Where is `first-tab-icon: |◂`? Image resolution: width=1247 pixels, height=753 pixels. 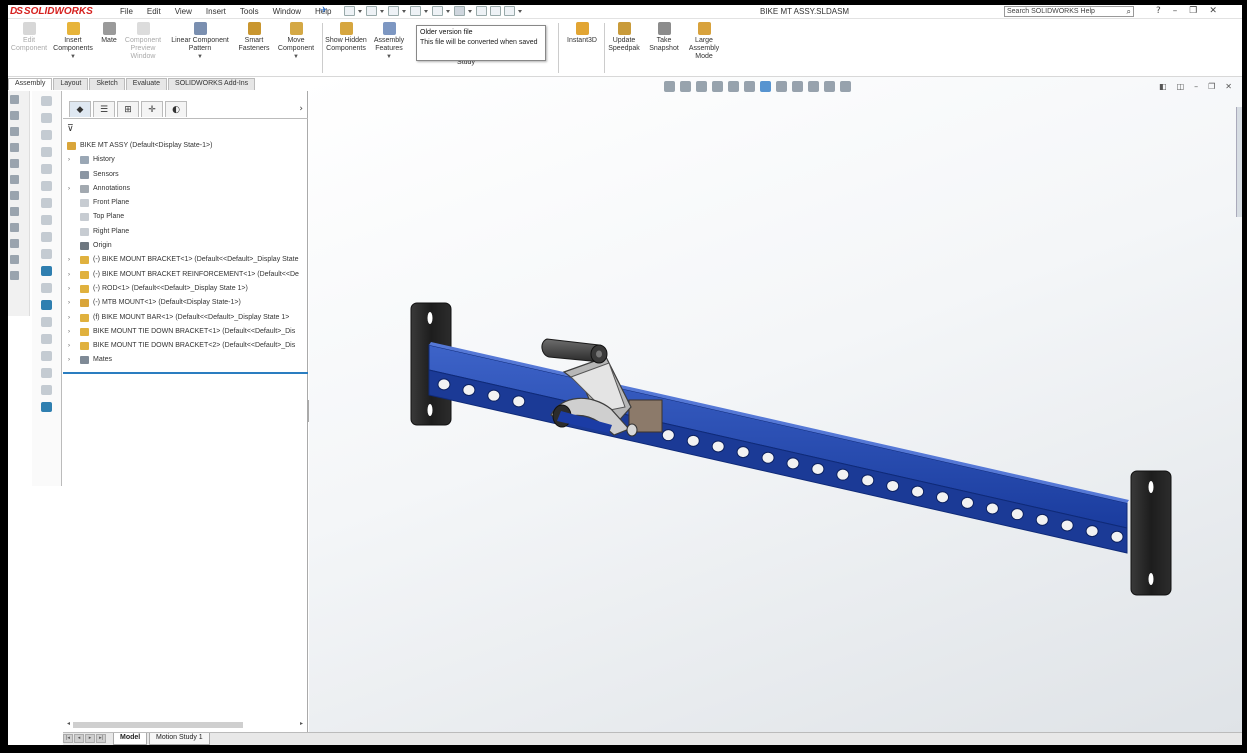
first-tab-icon: |◂ is located at coordinates (68, 738).